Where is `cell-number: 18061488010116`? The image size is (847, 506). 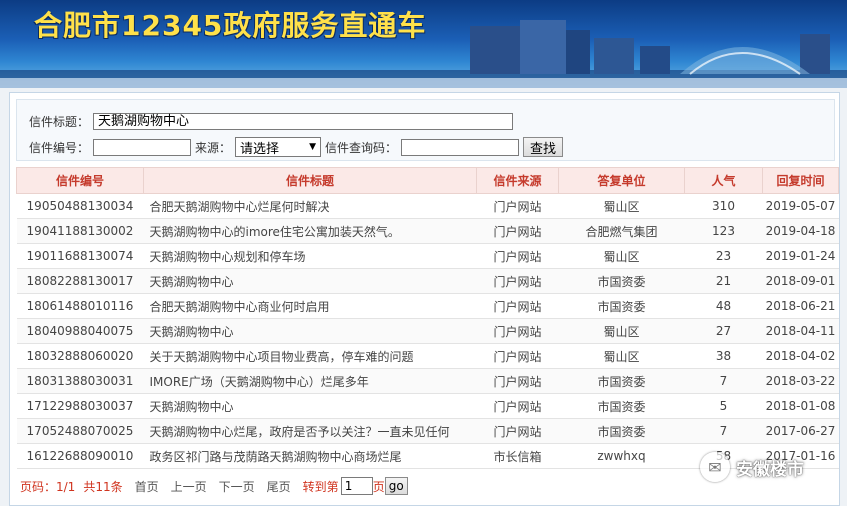
cell-number: 18061488010116 is located at coordinates (80, 306).